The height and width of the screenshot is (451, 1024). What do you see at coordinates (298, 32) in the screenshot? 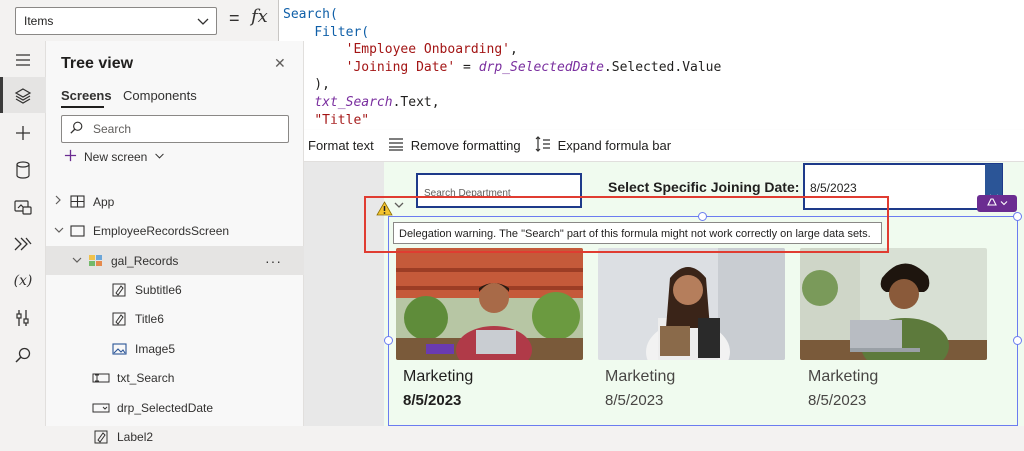
I see `formula-token` at bounding box center [298, 32].